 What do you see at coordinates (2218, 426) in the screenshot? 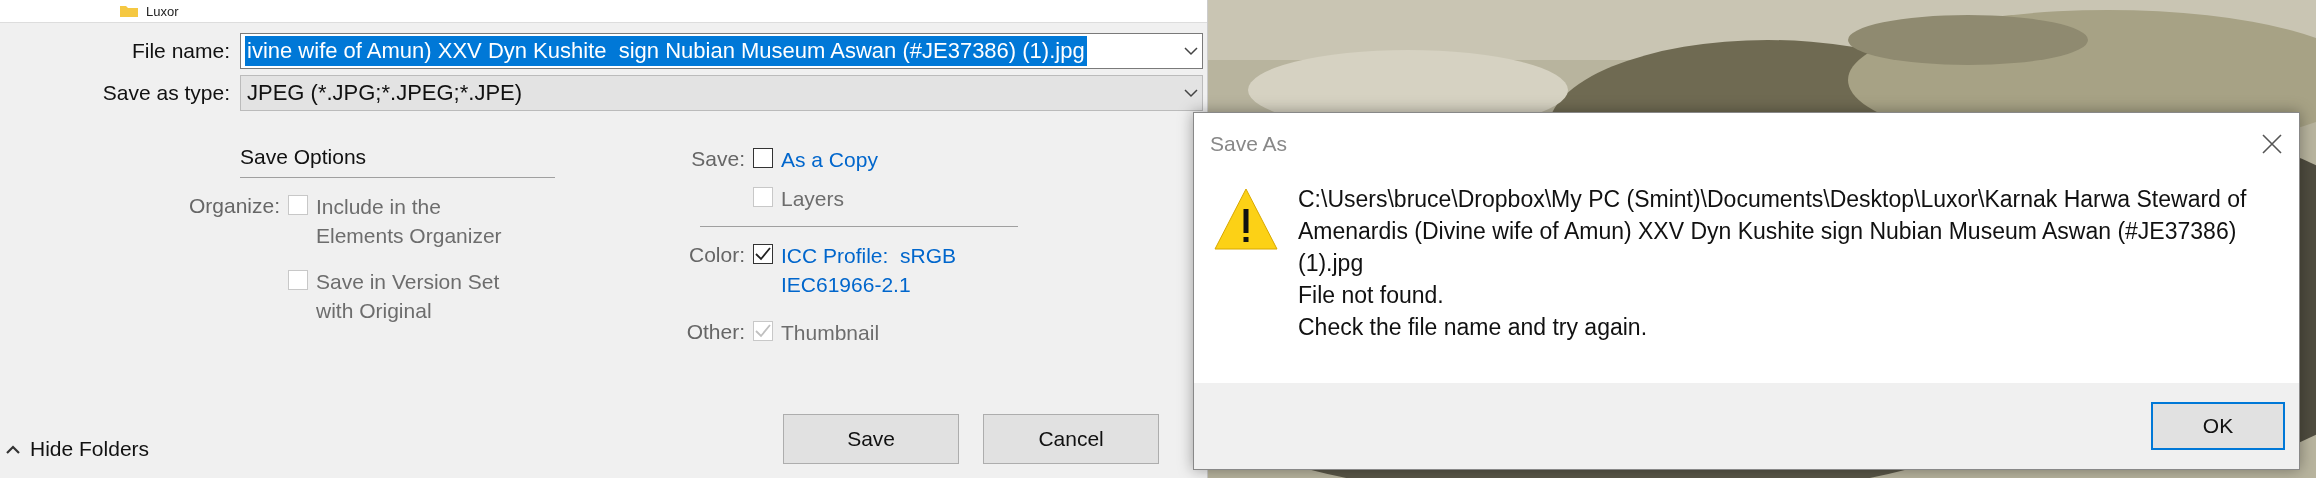
I see `ok-button: OK` at bounding box center [2218, 426].